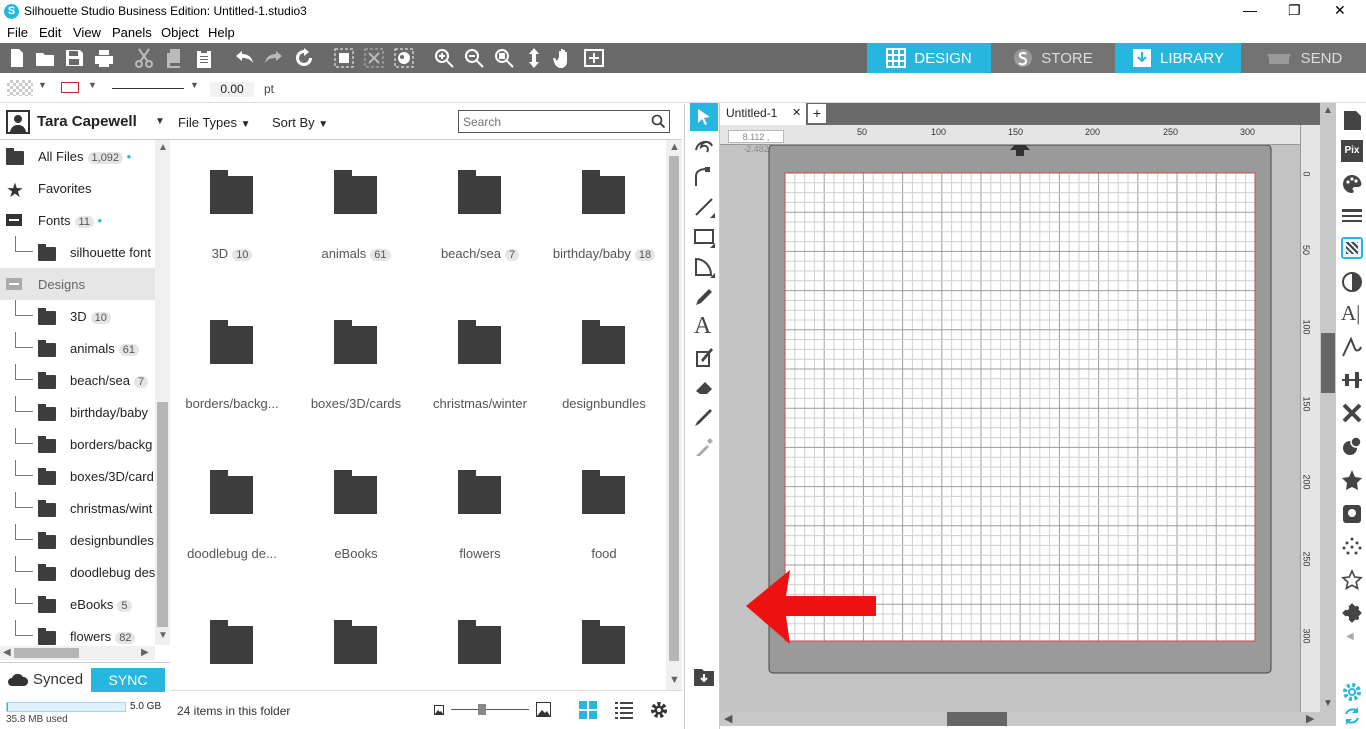 This screenshot has width=1366, height=729. I want to click on open-folder-icon, so click(45, 58).